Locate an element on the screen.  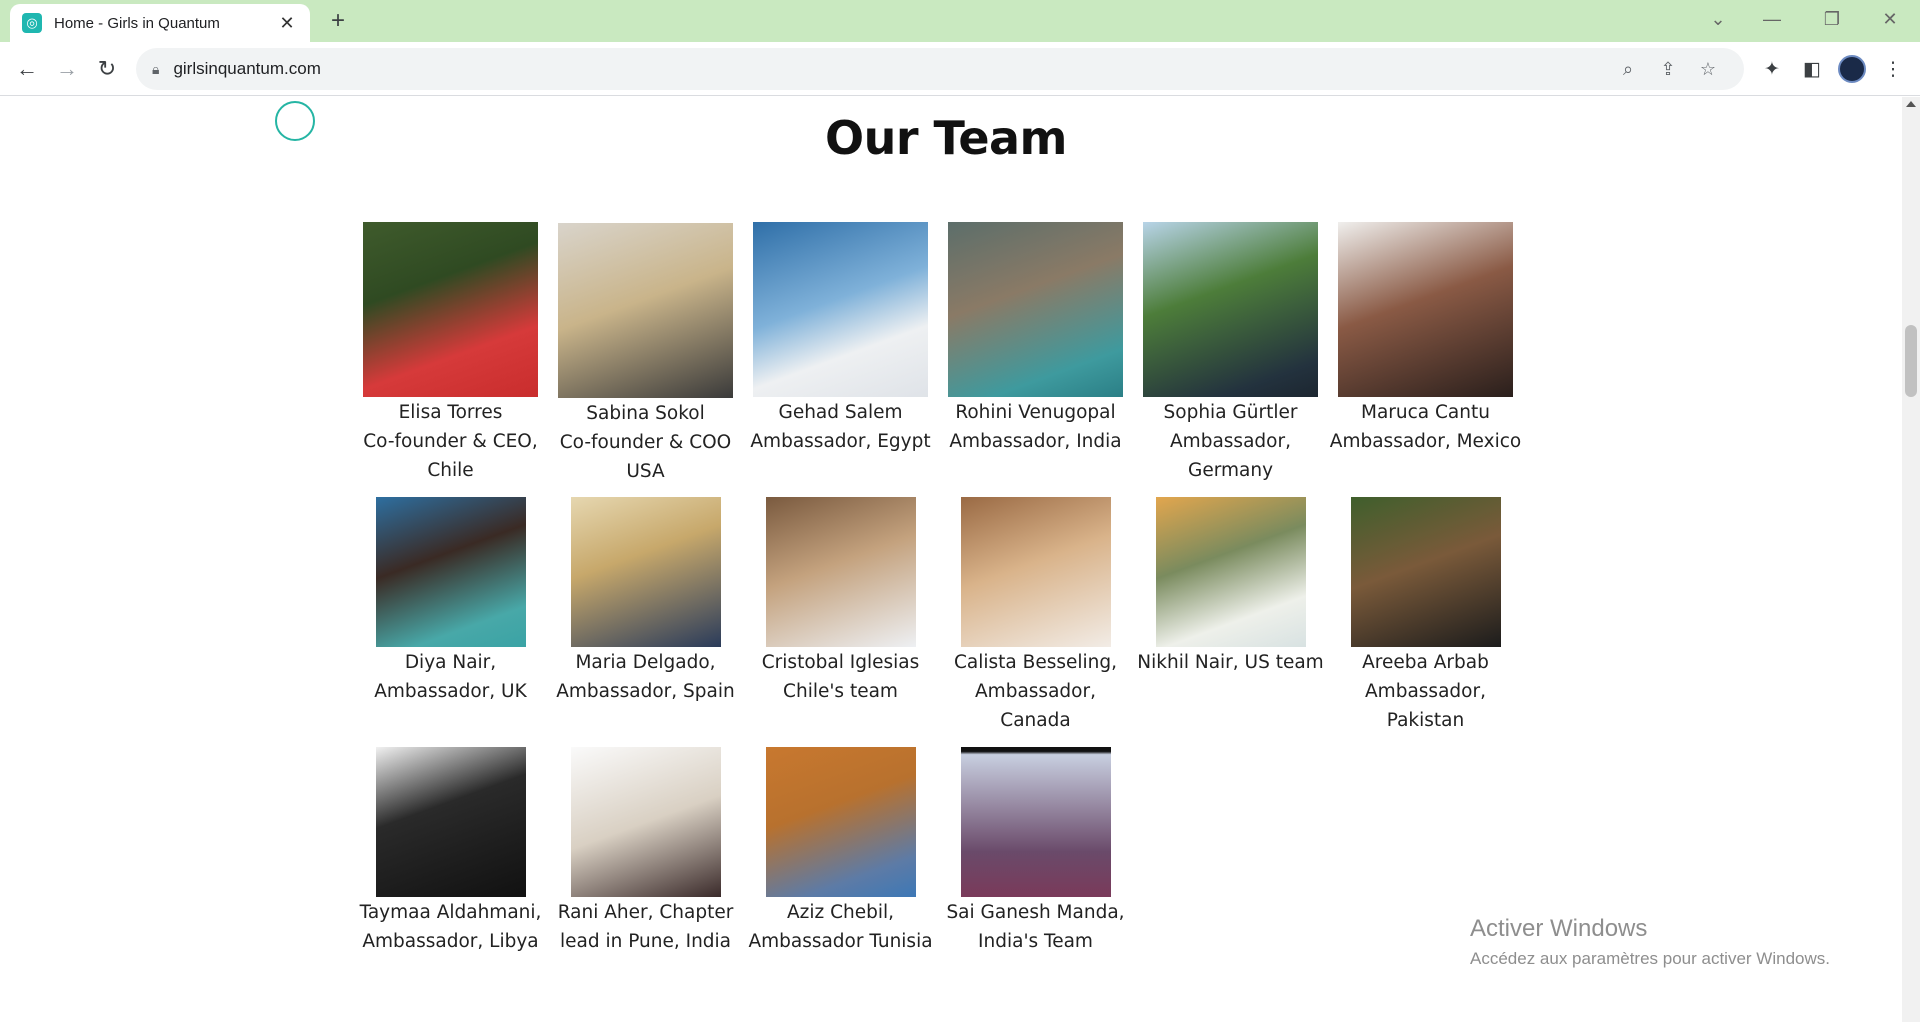
team-member-card: Gehad Salem Ambassador, Egypt is located at coordinates (840, 338).